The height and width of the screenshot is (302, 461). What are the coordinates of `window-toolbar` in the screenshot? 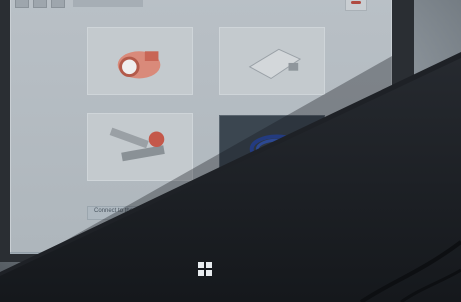 It's located at (201, 4).